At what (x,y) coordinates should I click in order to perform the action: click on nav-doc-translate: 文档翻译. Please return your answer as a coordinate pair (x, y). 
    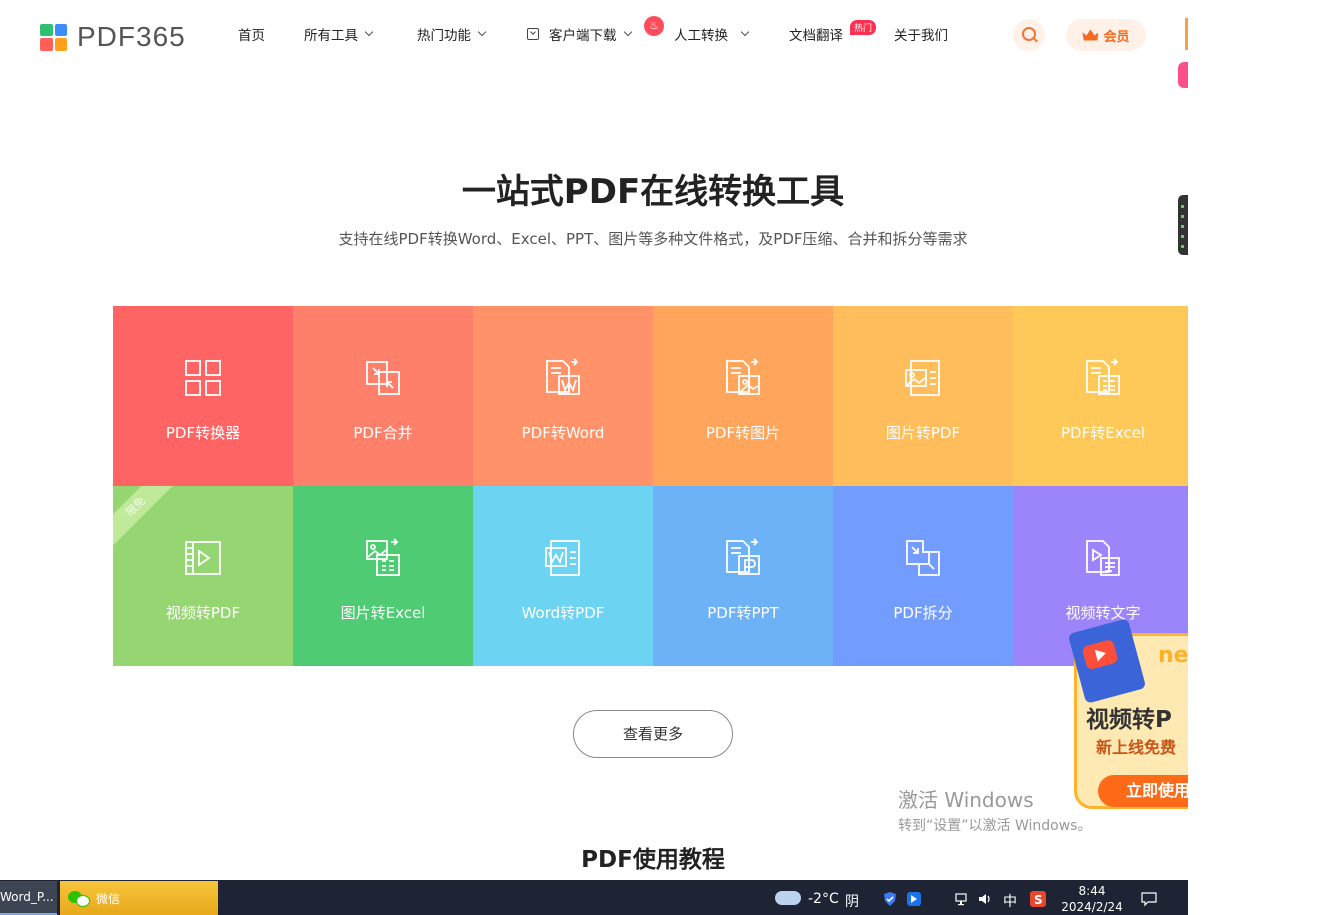
    Looking at the image, I should click on (816, 34).